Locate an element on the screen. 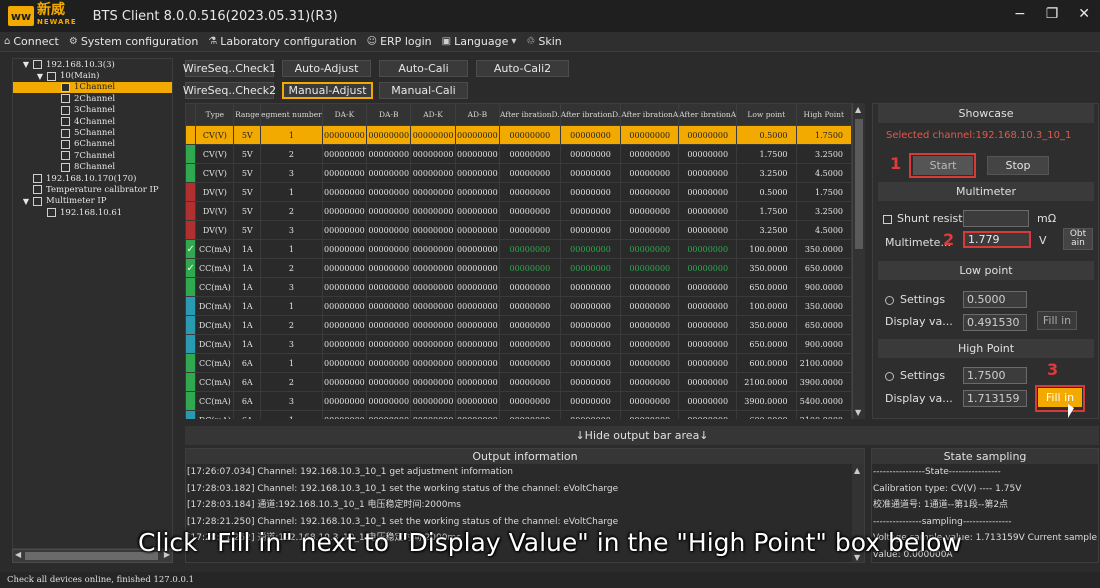 The width and height of the screenshot is (1100, 588). wireseq-check2-button: WireSeq..Check2 is located at coordinates (229, 90).